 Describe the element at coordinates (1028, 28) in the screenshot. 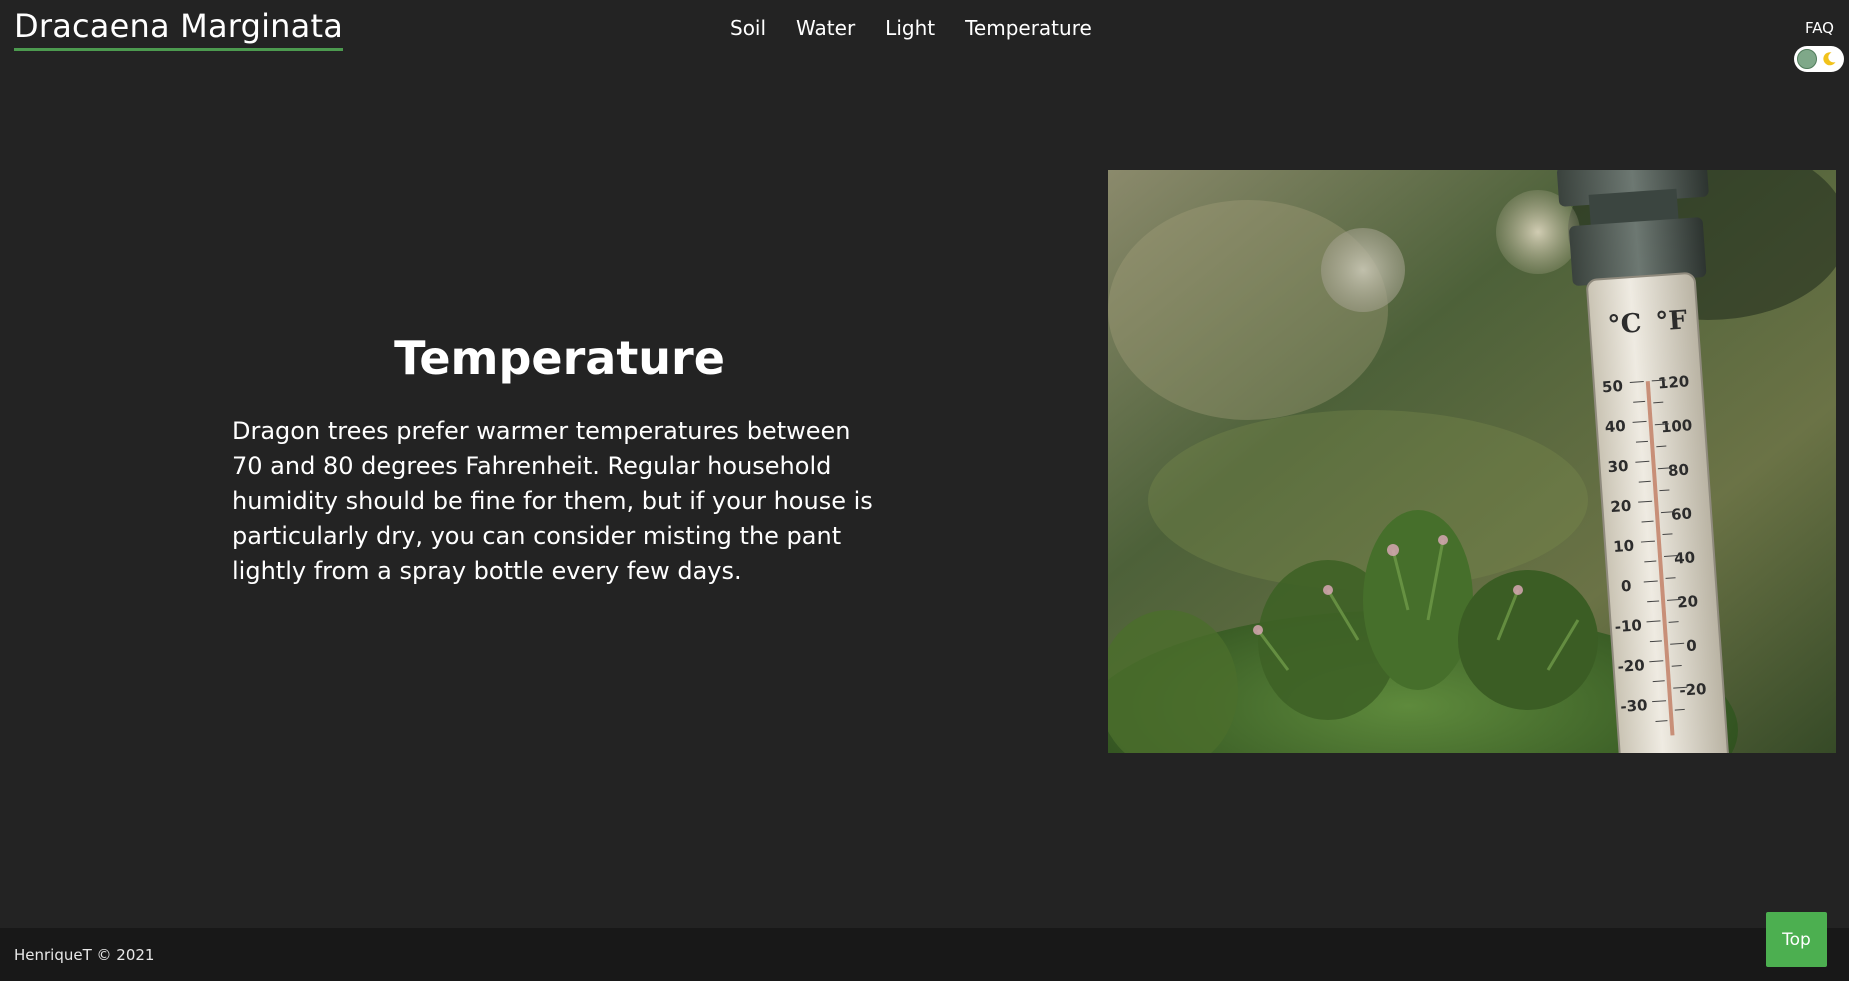

I see `nav-link-temperature: Temperature` at that location.